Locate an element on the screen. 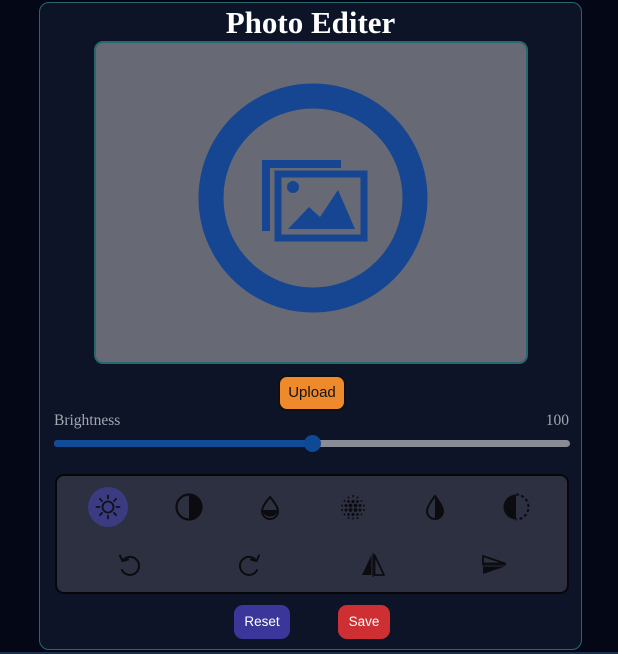  blur-icon is located at coordinates (353, 507).